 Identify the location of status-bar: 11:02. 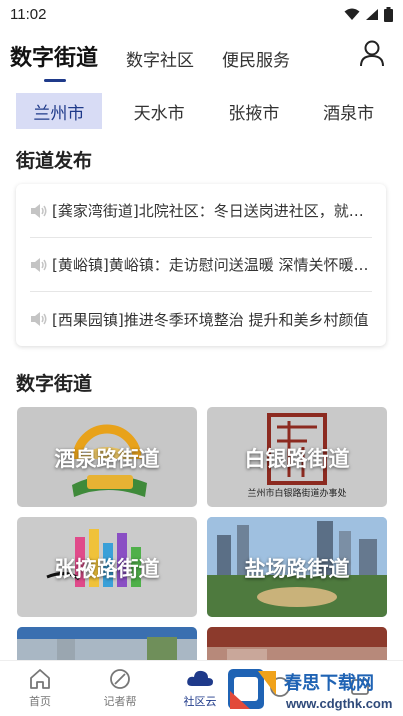
(201, 14).